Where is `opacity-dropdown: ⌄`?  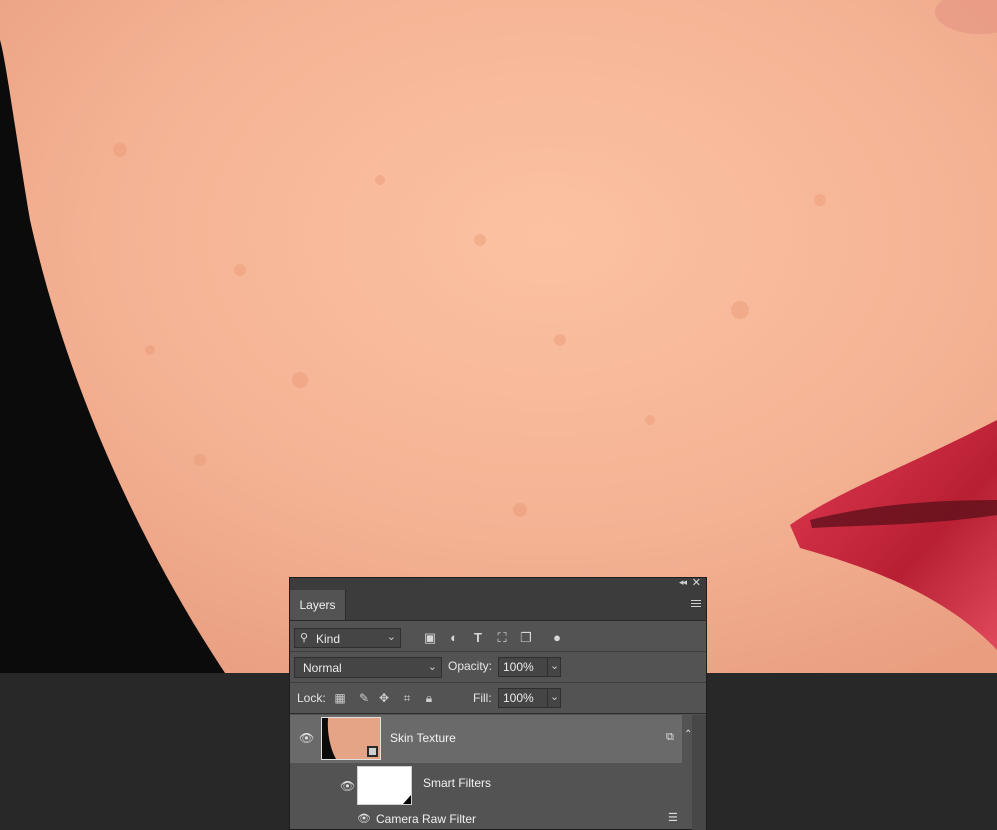 opacity-dropdown: ⌄ is located at coordinates (554, 667).